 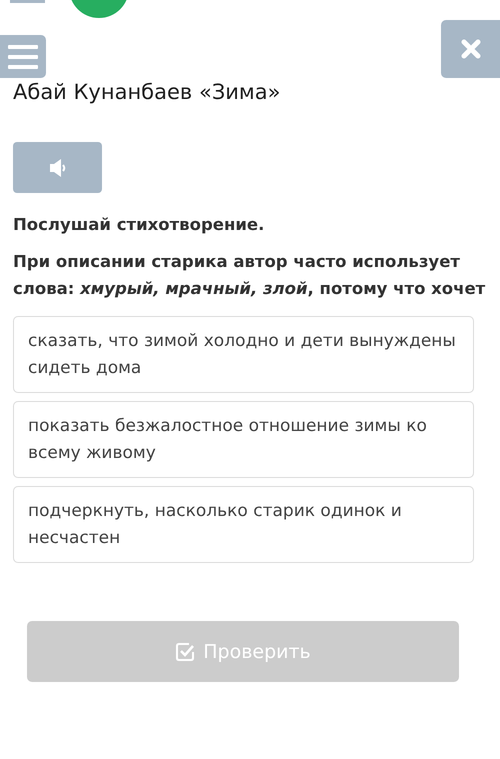 What do you see at coordinates (147, 92) in the screenshot?
I see `page-title: Абай Кунанбаев «Зима»` at bounding box center [147, 92].